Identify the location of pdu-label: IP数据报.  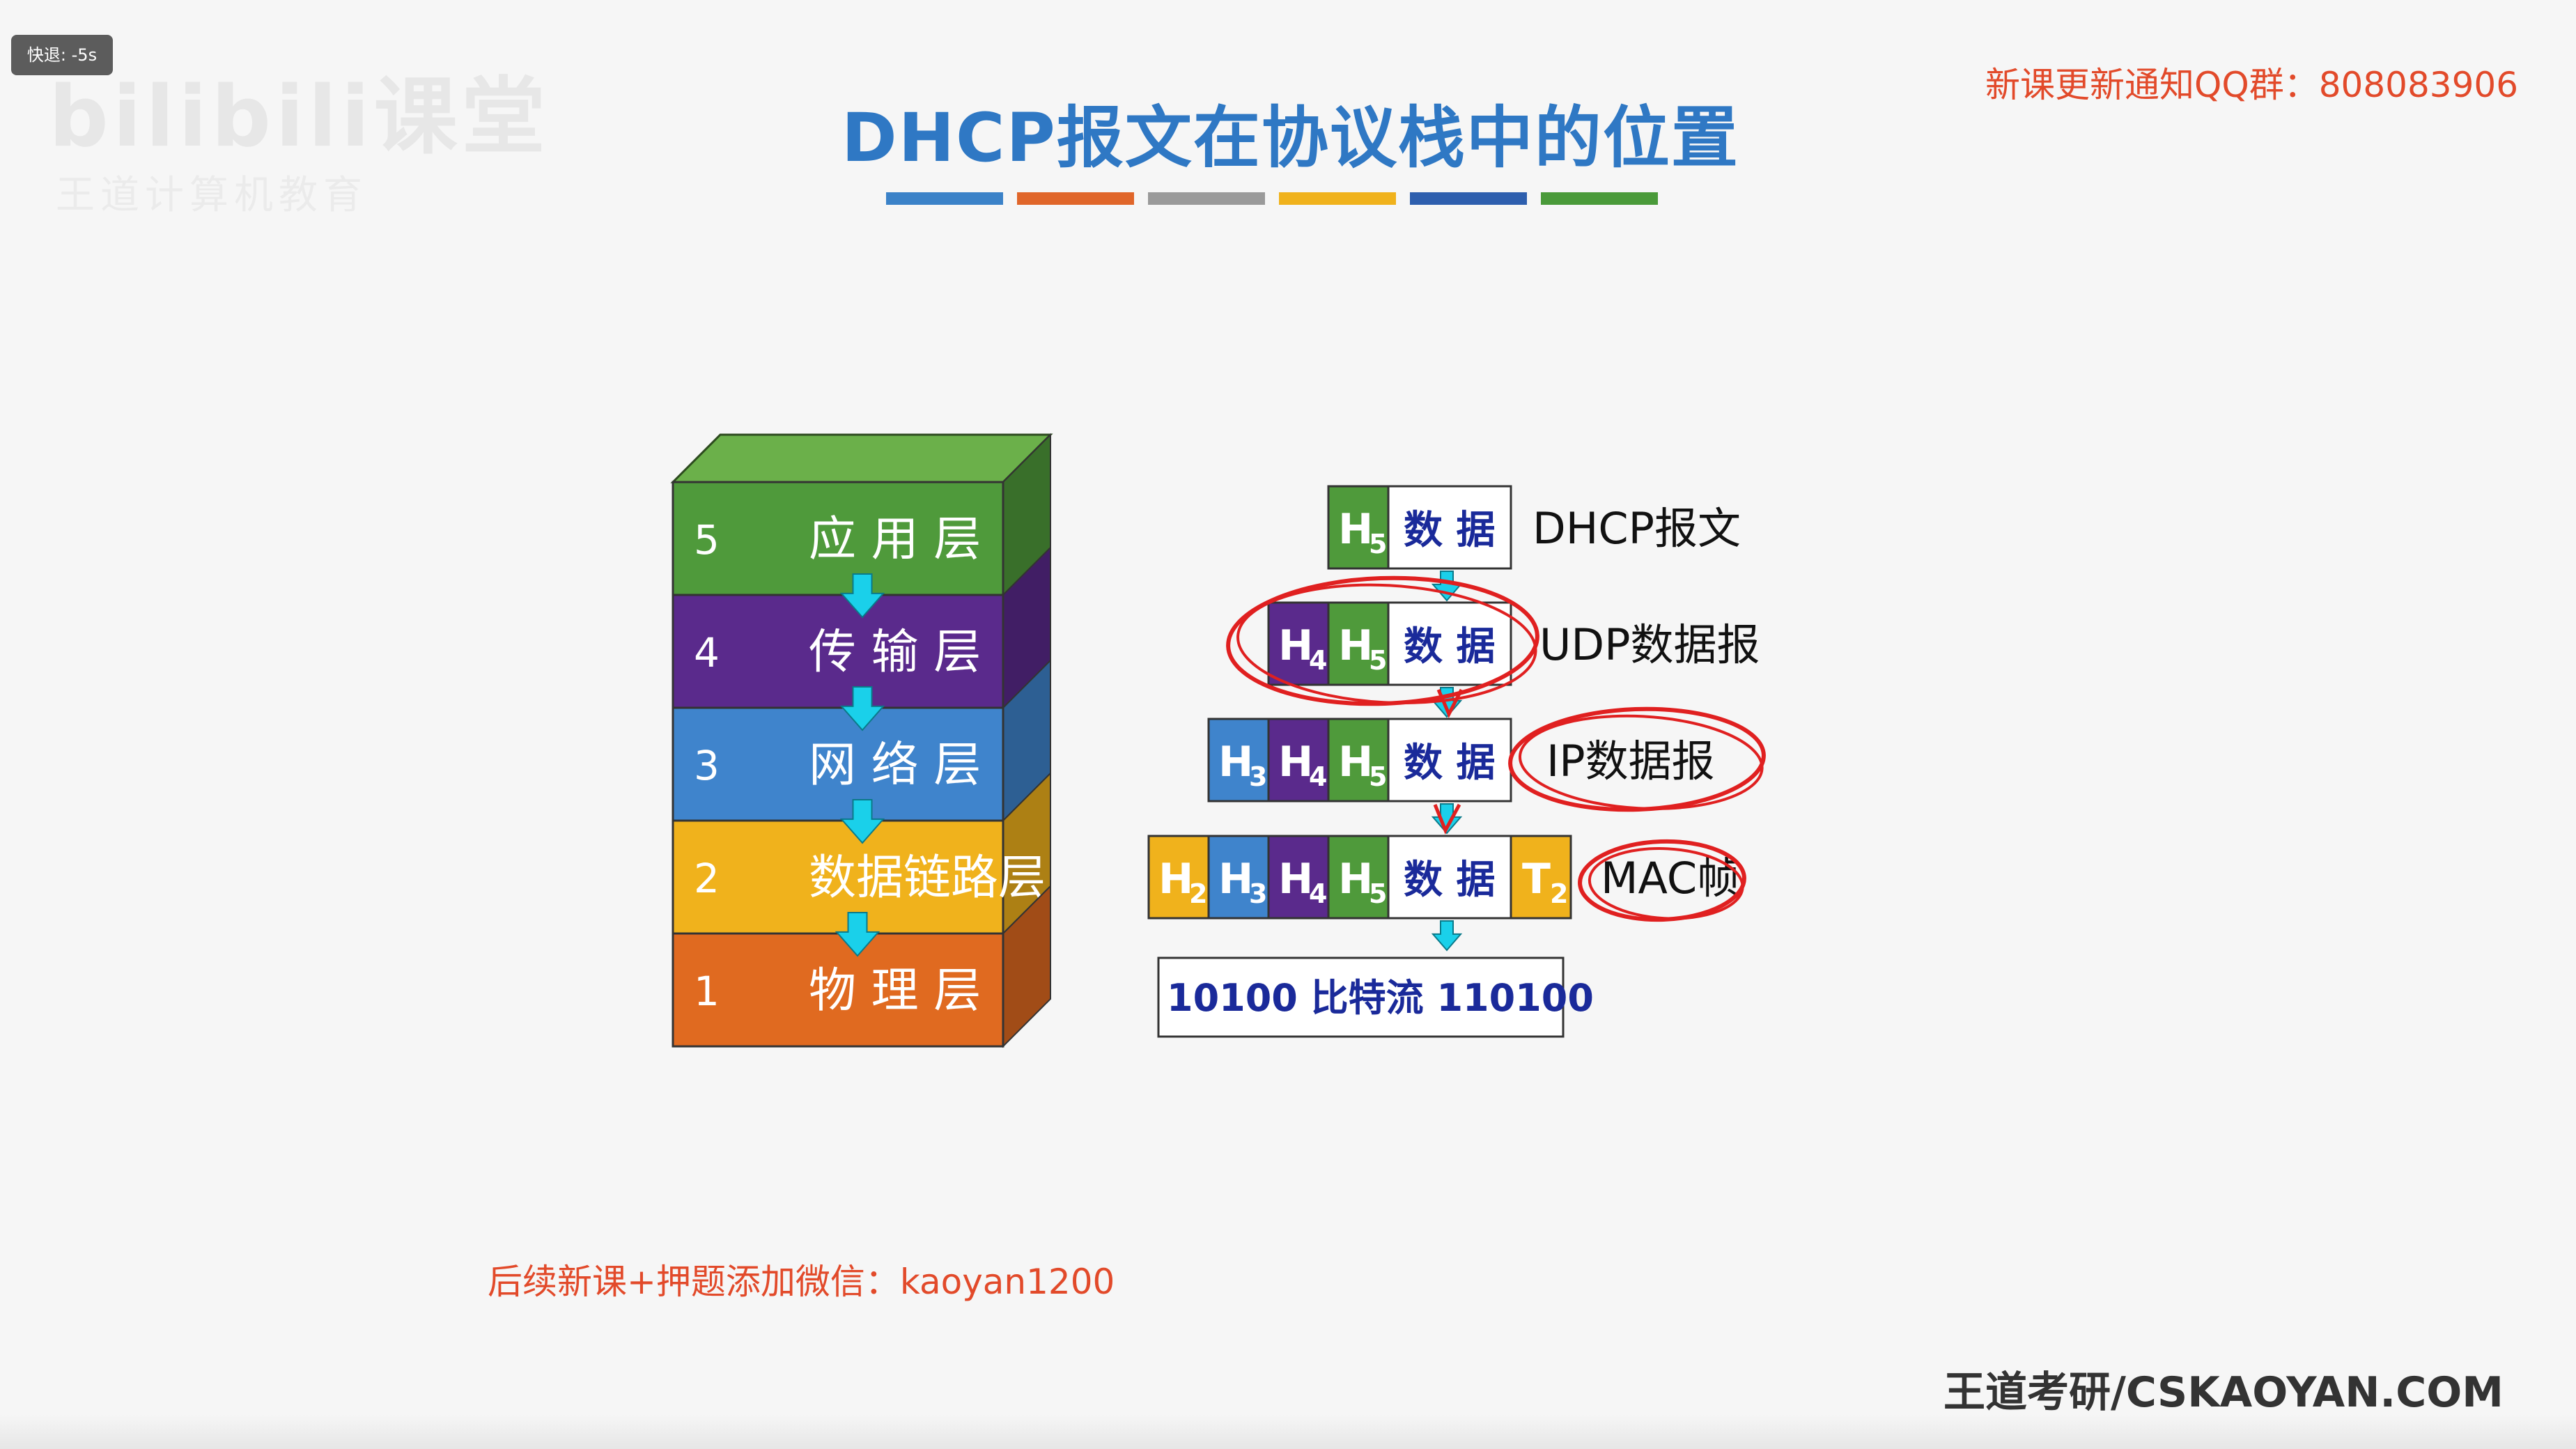
(1630, 762).